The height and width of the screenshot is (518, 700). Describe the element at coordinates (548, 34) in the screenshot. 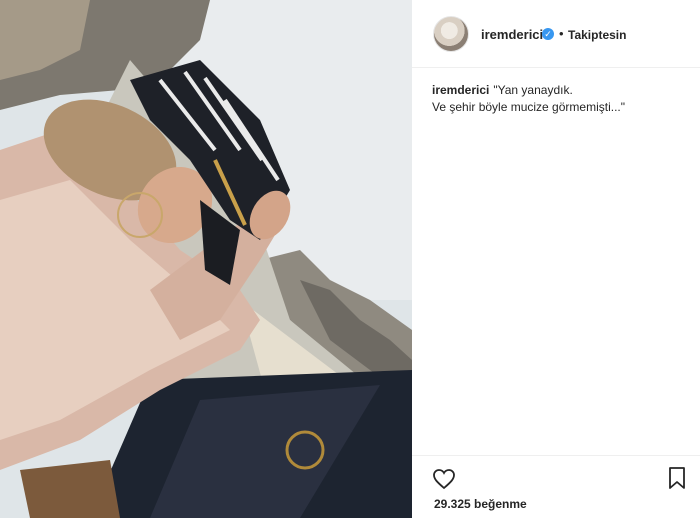

I see `verified-badge-icon: ✓` at that location.